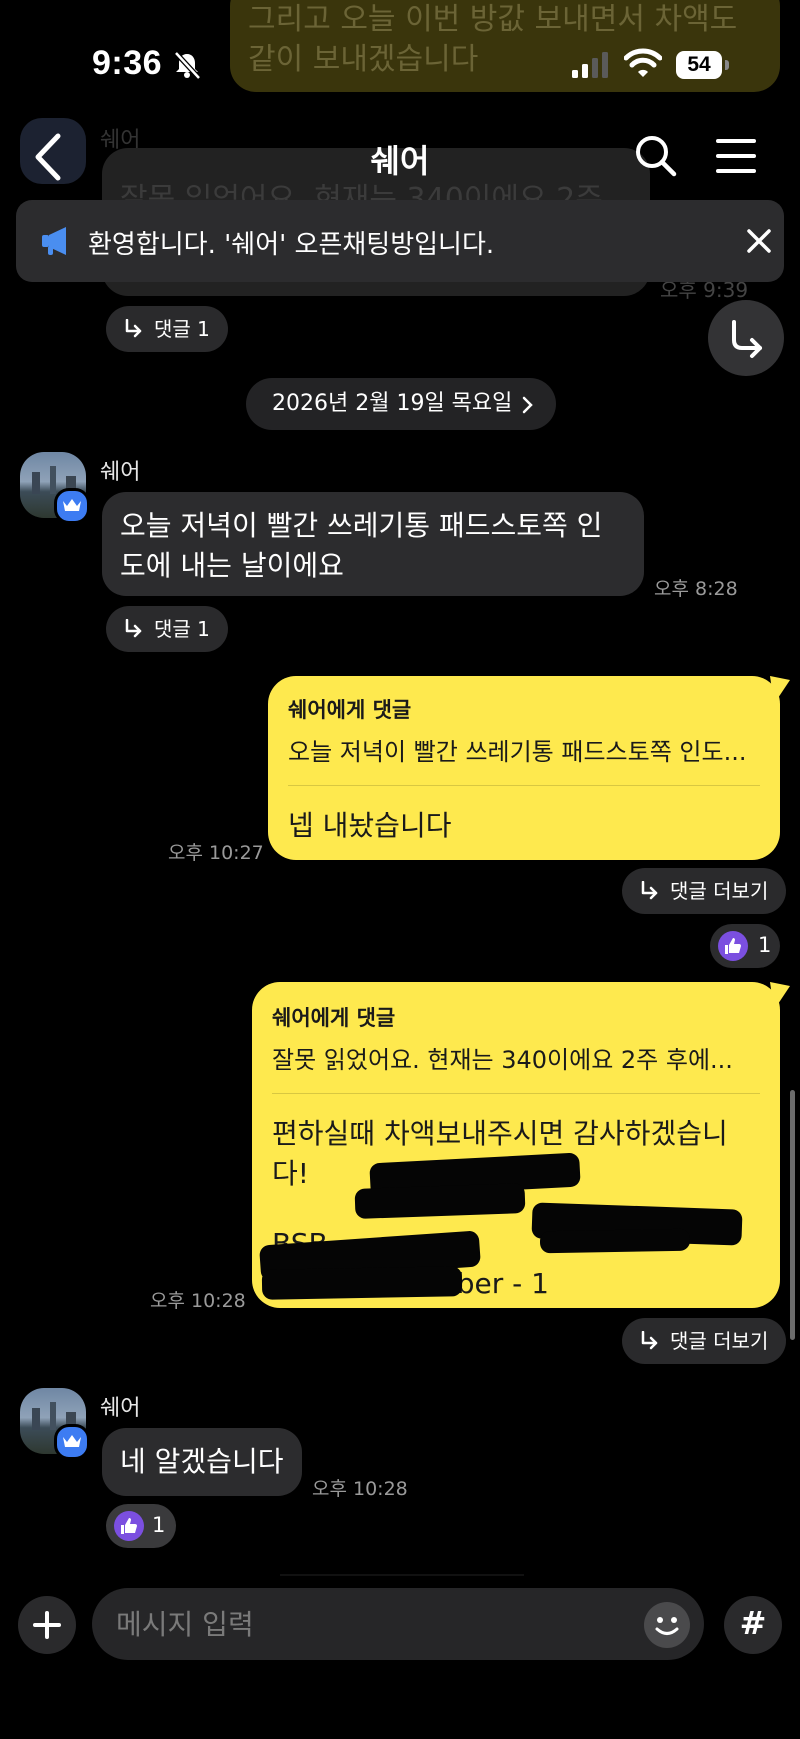  Describe the element at coordinates (759, 241) in the screenshot. I see `close-icon` at that location.